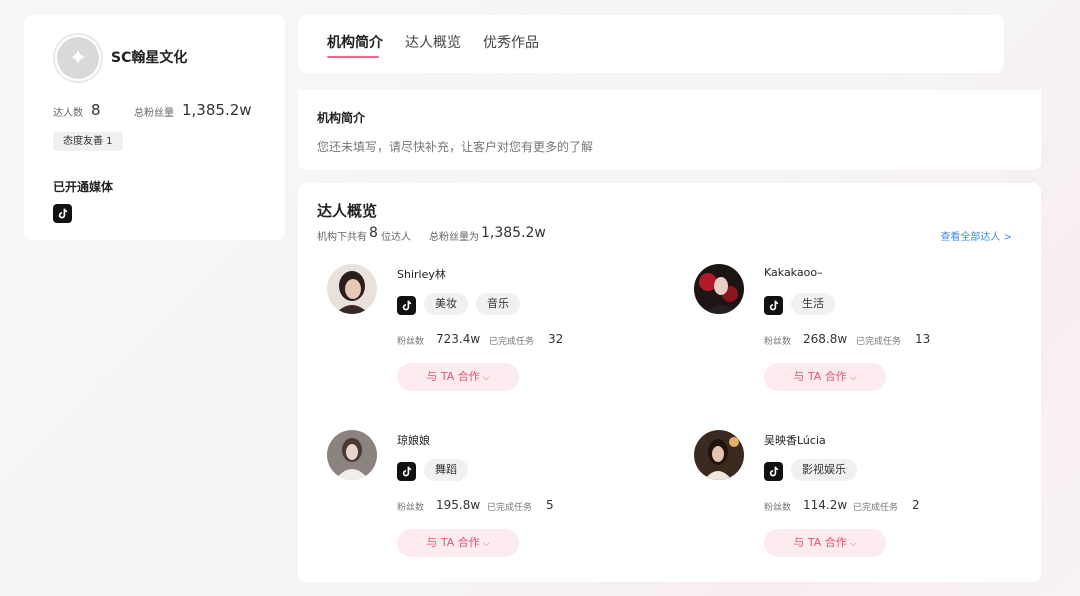 The width and height of the screenshot is (1080, 596). What do you see at coordinates (513, 233) in the screenshot?
I see `overview-fans-total: 1,385.2w` at bounding box center [513, 233].